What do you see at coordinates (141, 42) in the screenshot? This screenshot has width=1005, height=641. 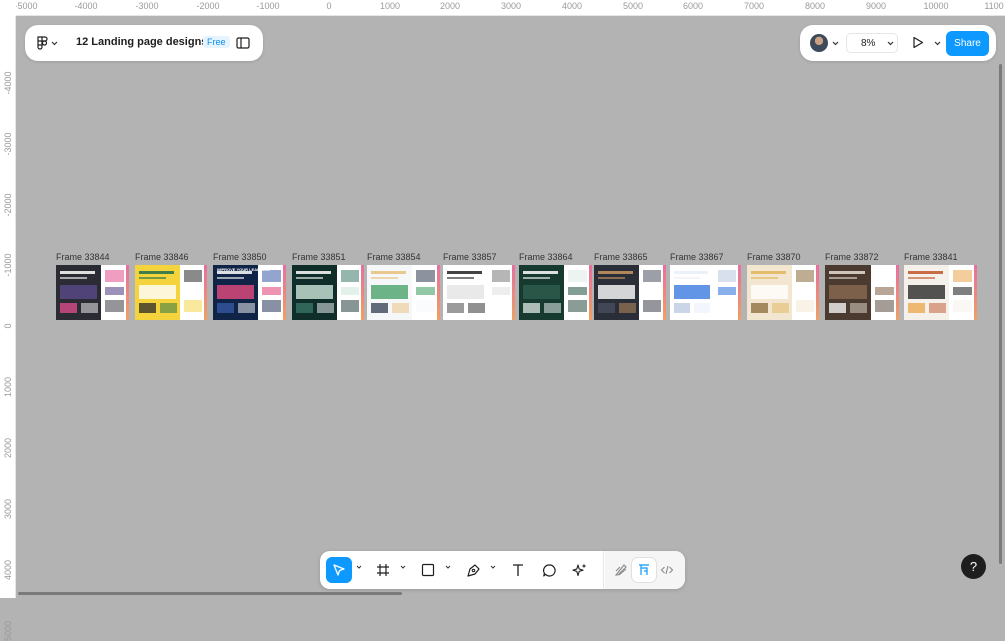 I see `file-name: 12 Landing page designs` at bounding box center [141, 42].